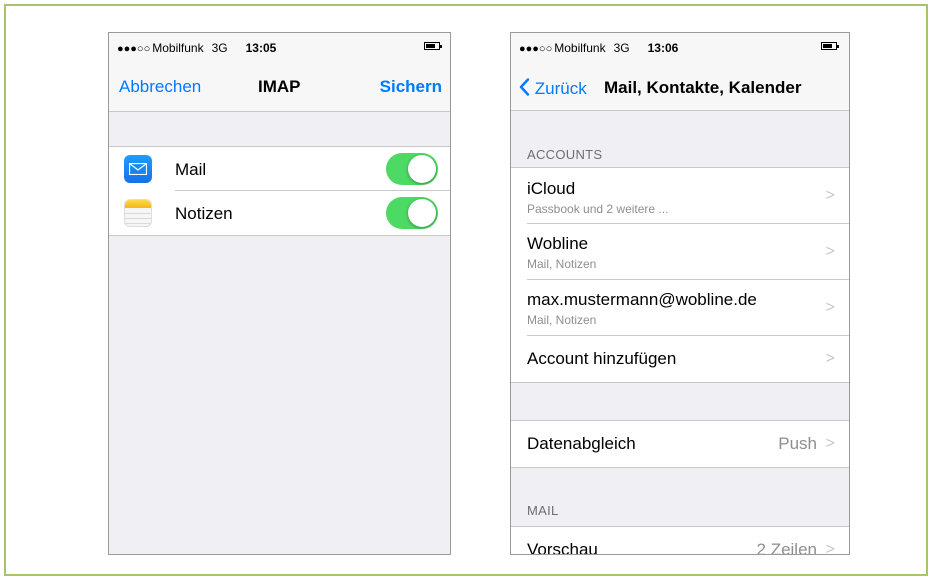 This screenshot has height=580, width=934. Describe the element at coordinates (581, 443) in the screenshot. I see `fetch-label: Datenabgleich` at that location.